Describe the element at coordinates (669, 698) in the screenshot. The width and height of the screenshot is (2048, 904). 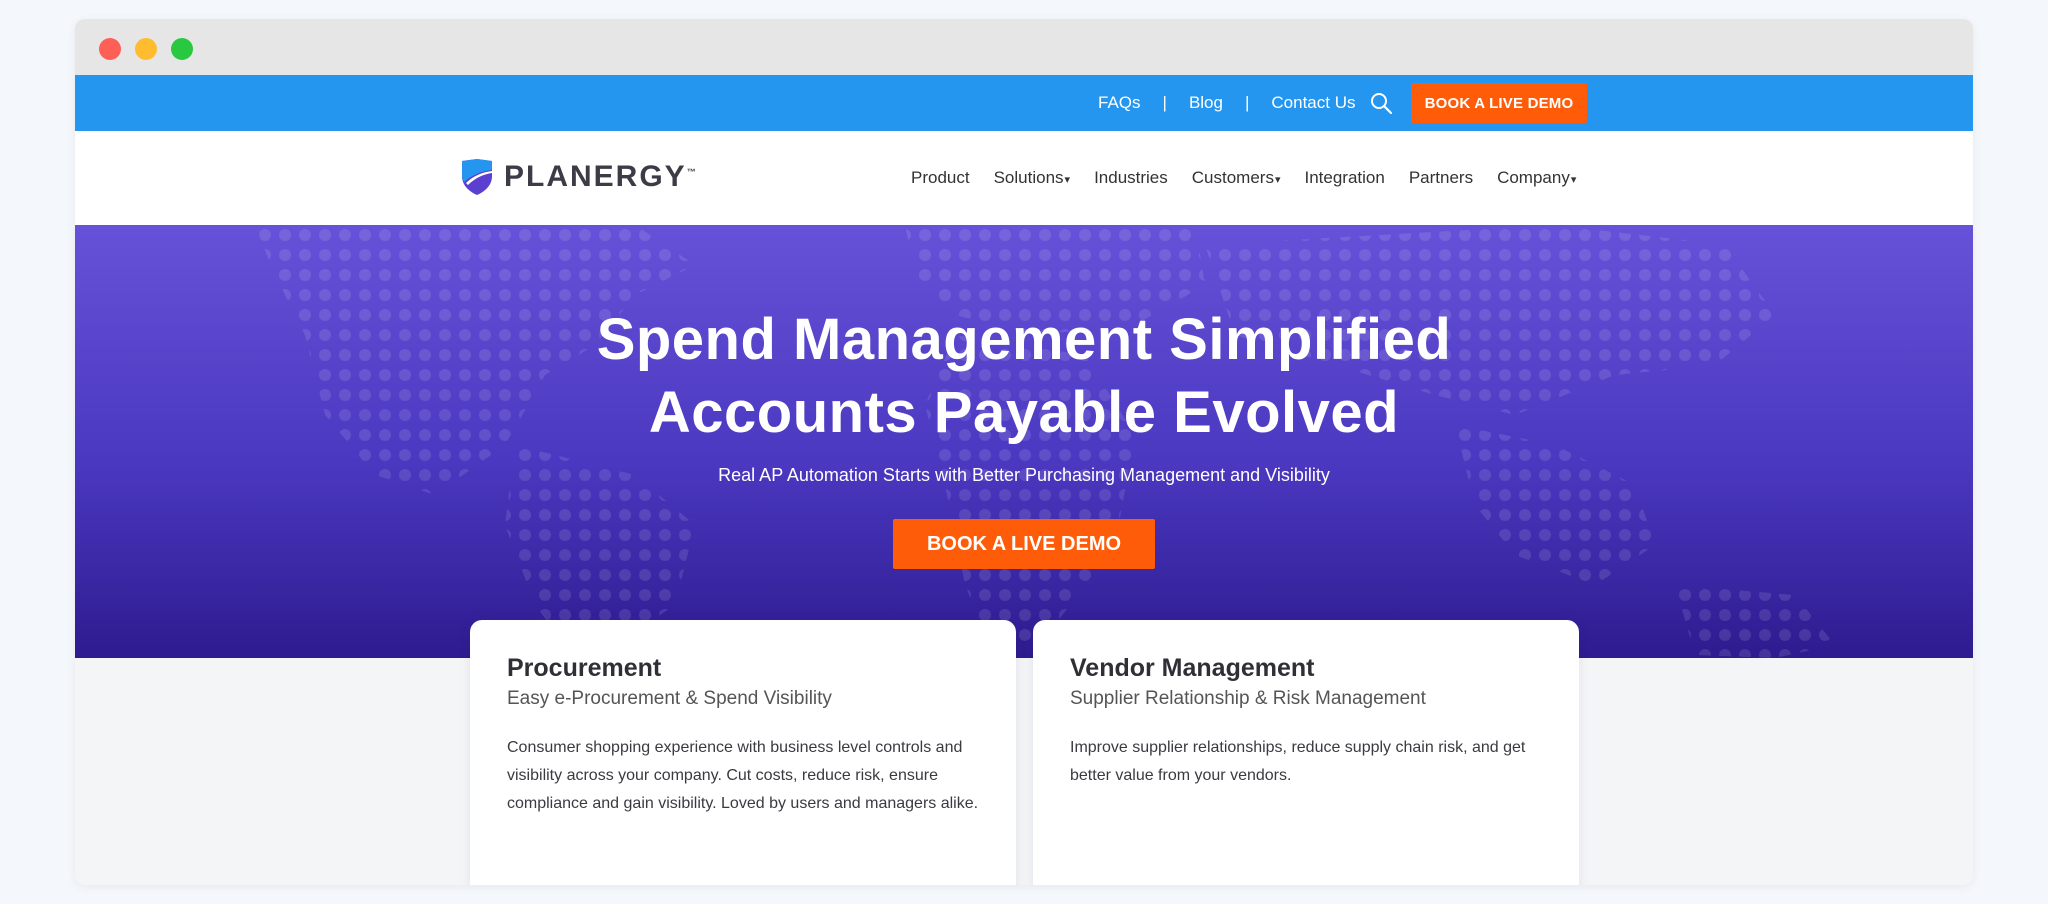
I see `card-subtitle: Easy e-Procurement & Spend Visibility` at that location.